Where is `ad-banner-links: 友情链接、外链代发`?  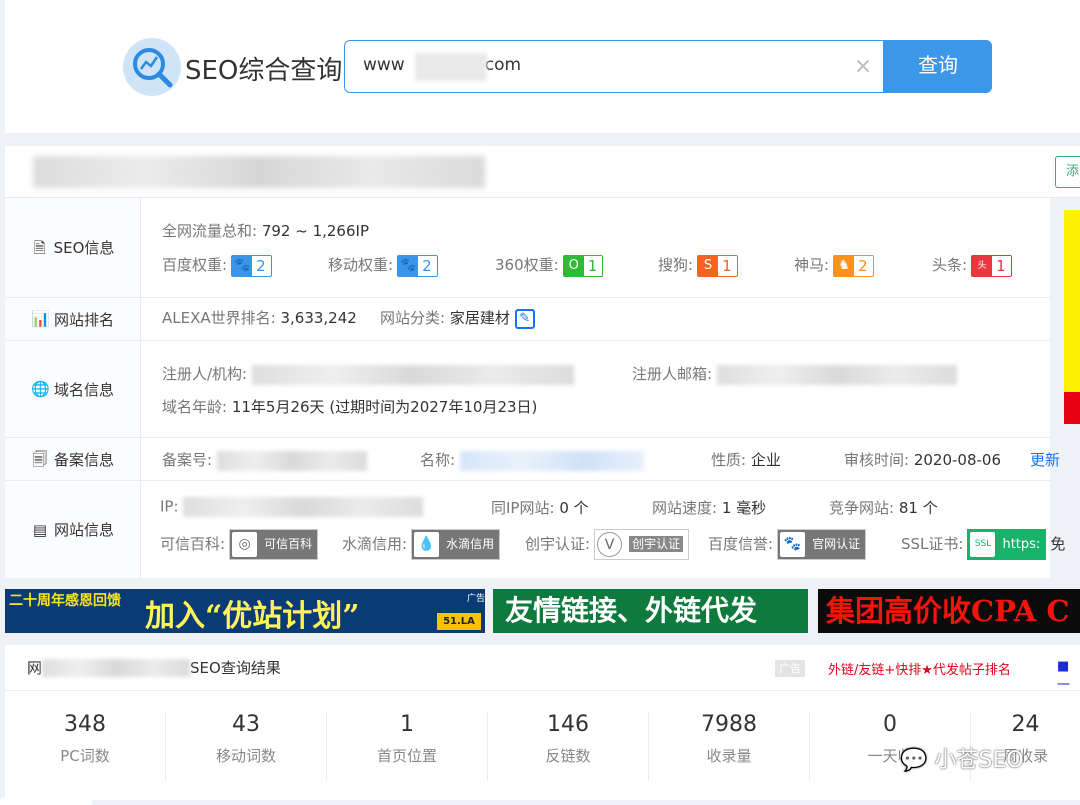
ad-banner-links: 友情链接、外链代发 is located at coordinates (650, 611).